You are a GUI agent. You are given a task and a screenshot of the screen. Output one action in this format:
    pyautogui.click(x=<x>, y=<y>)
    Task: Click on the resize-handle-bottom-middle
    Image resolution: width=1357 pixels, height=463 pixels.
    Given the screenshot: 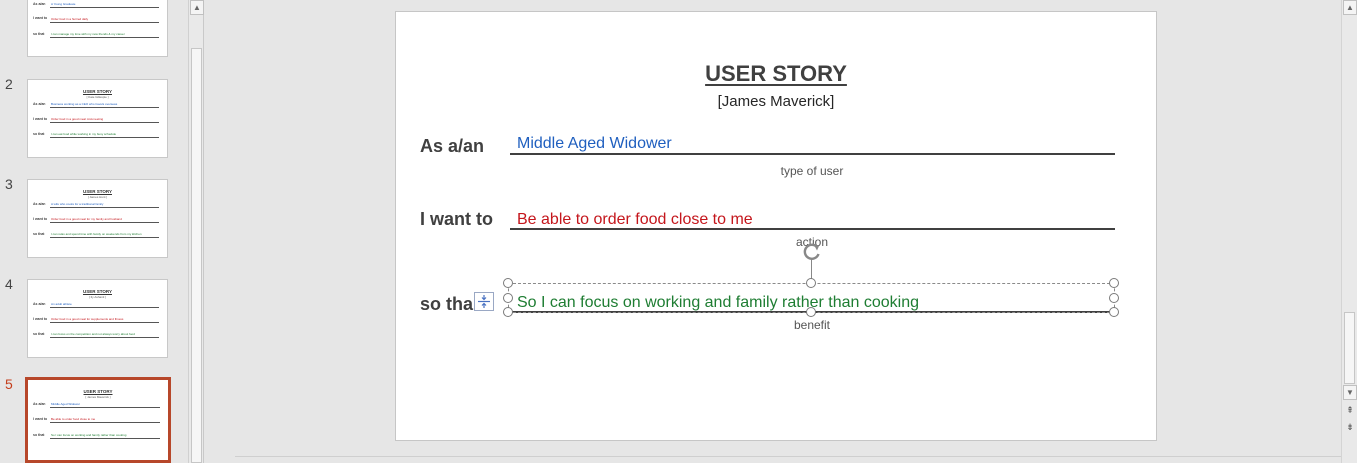 What is the action you would take?
    pyautogui.click(x=811, y=312)
    